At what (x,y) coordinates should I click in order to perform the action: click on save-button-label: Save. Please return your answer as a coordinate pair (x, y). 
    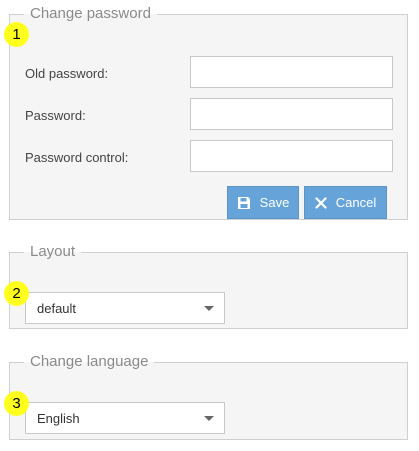
    Looking at the image, I should click on (274, 202).